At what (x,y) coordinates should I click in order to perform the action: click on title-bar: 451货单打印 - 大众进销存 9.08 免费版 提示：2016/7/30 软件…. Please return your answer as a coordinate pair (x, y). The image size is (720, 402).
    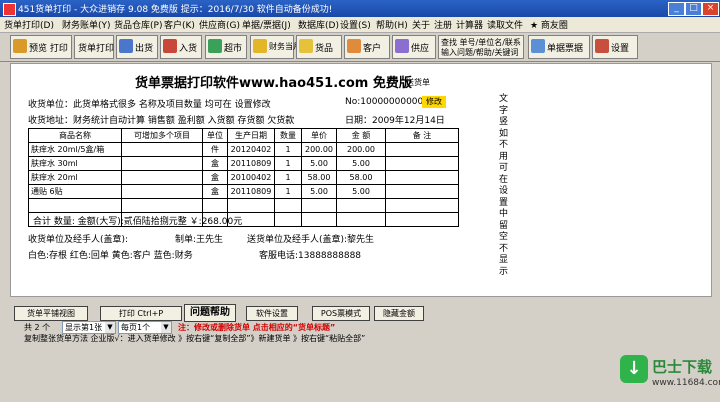
    Looking at the image, I should click on (360, 8).